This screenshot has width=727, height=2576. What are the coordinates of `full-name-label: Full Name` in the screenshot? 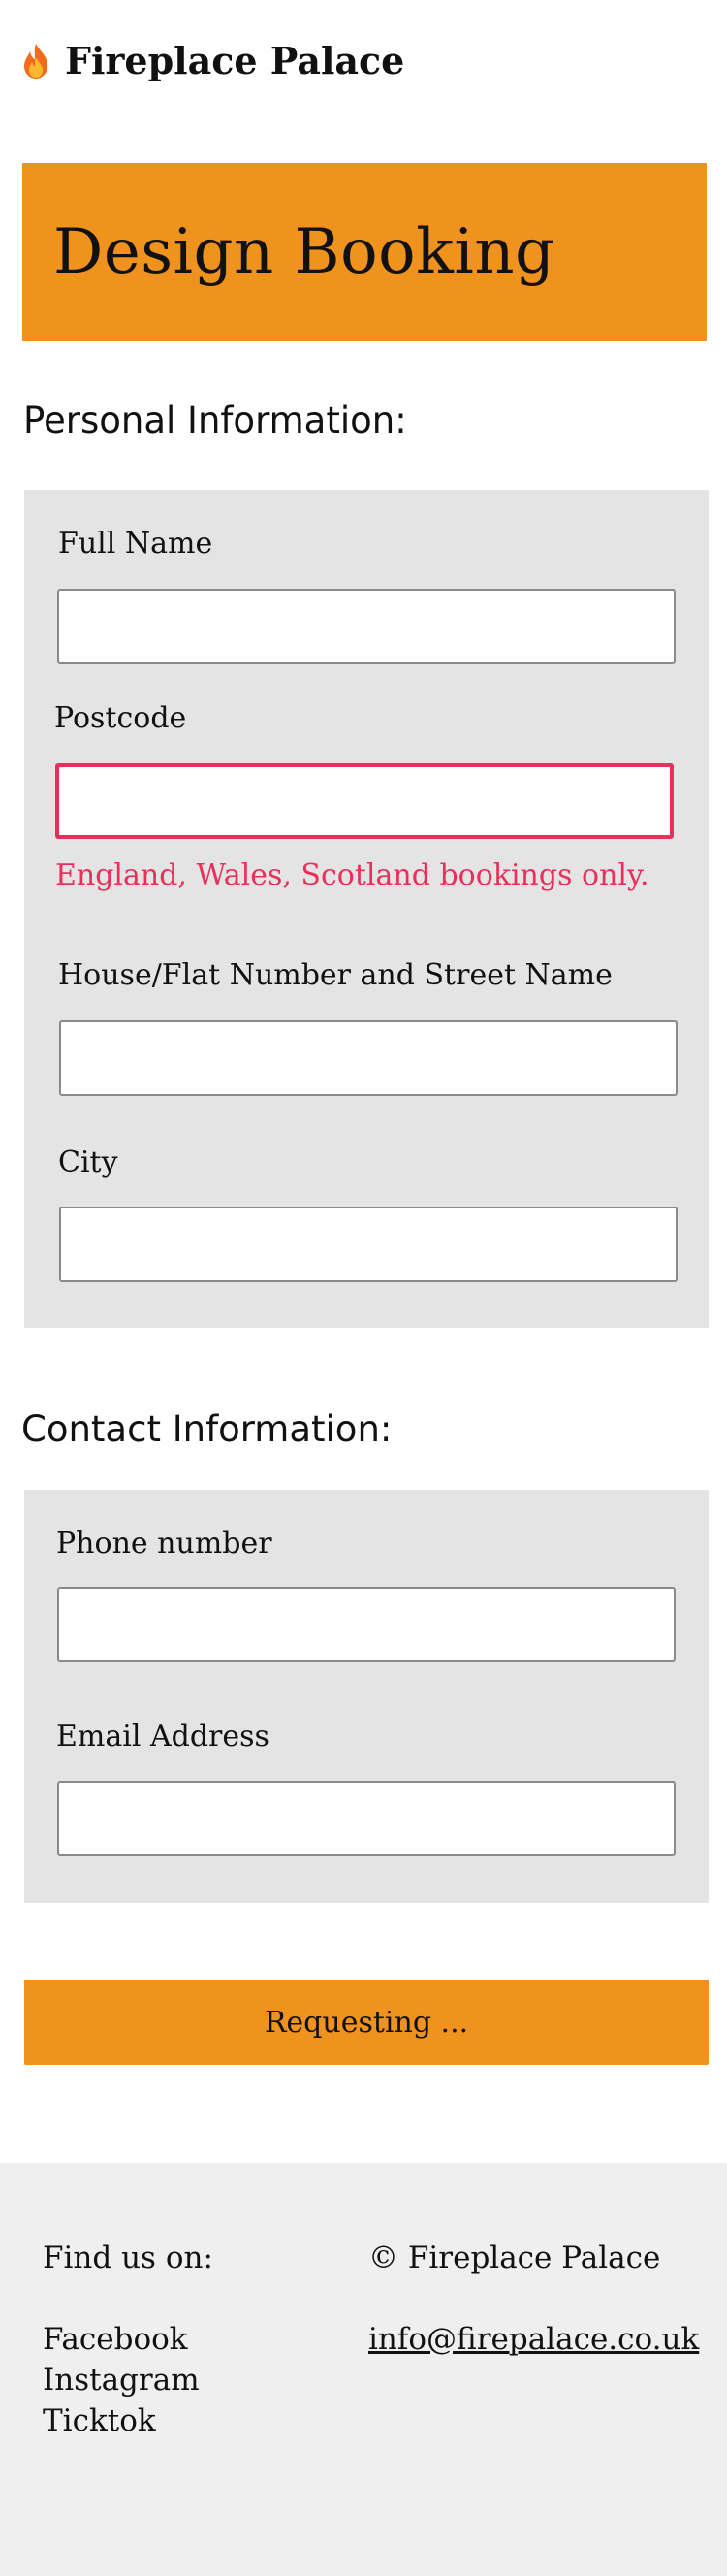 It's located at (136, 544).